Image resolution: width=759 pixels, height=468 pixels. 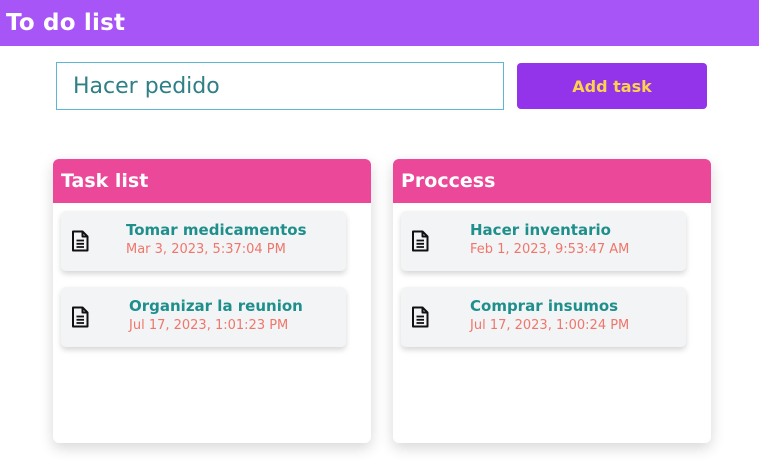 I want to click on task-name: Tomar medicamentos, so click(x=216, y=230).